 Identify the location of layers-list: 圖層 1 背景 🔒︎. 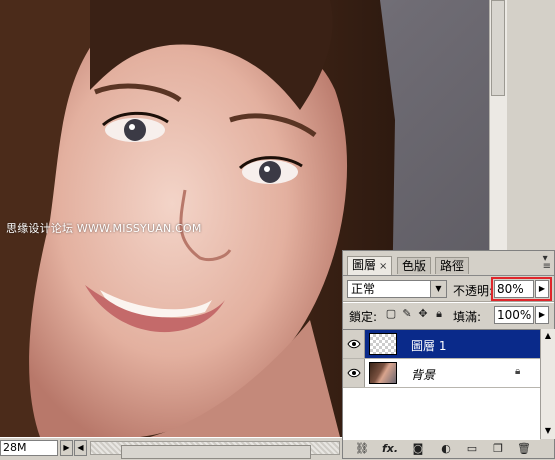
(441, 384).